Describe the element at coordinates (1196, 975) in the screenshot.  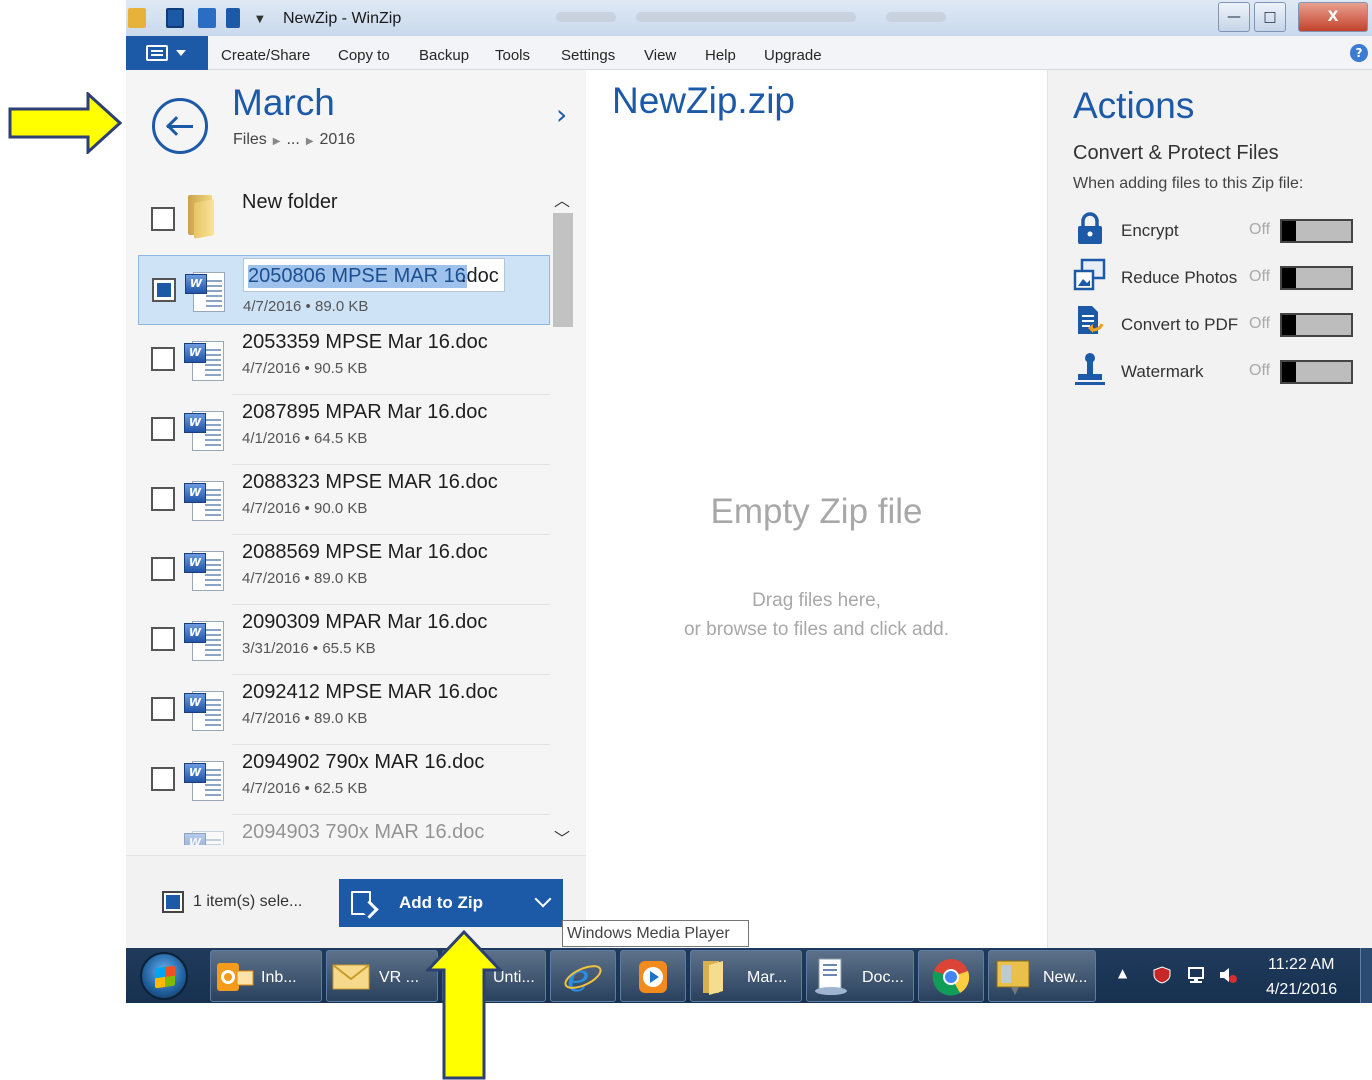
I see `network-icon` at that location.